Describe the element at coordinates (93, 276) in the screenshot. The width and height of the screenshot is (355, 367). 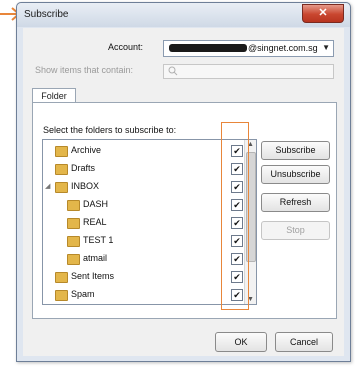
I see `folder-name: Sent Items` at that location.